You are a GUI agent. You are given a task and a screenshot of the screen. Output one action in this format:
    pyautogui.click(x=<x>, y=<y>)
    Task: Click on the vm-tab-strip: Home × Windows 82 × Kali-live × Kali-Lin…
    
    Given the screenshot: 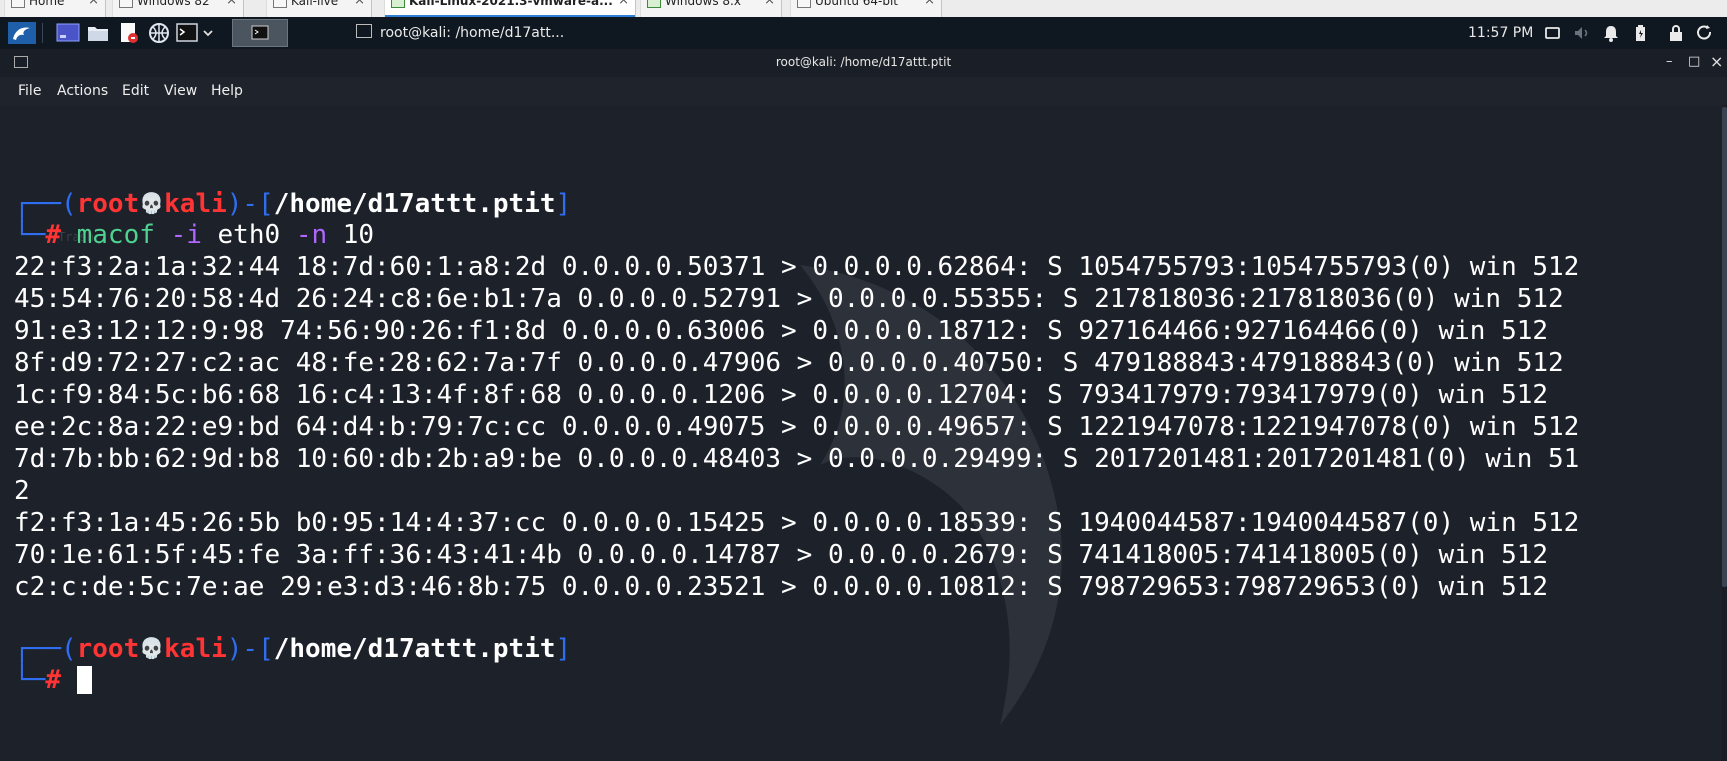 What is the action you would take?
    pyautogui.click(x=863, y=9)
    